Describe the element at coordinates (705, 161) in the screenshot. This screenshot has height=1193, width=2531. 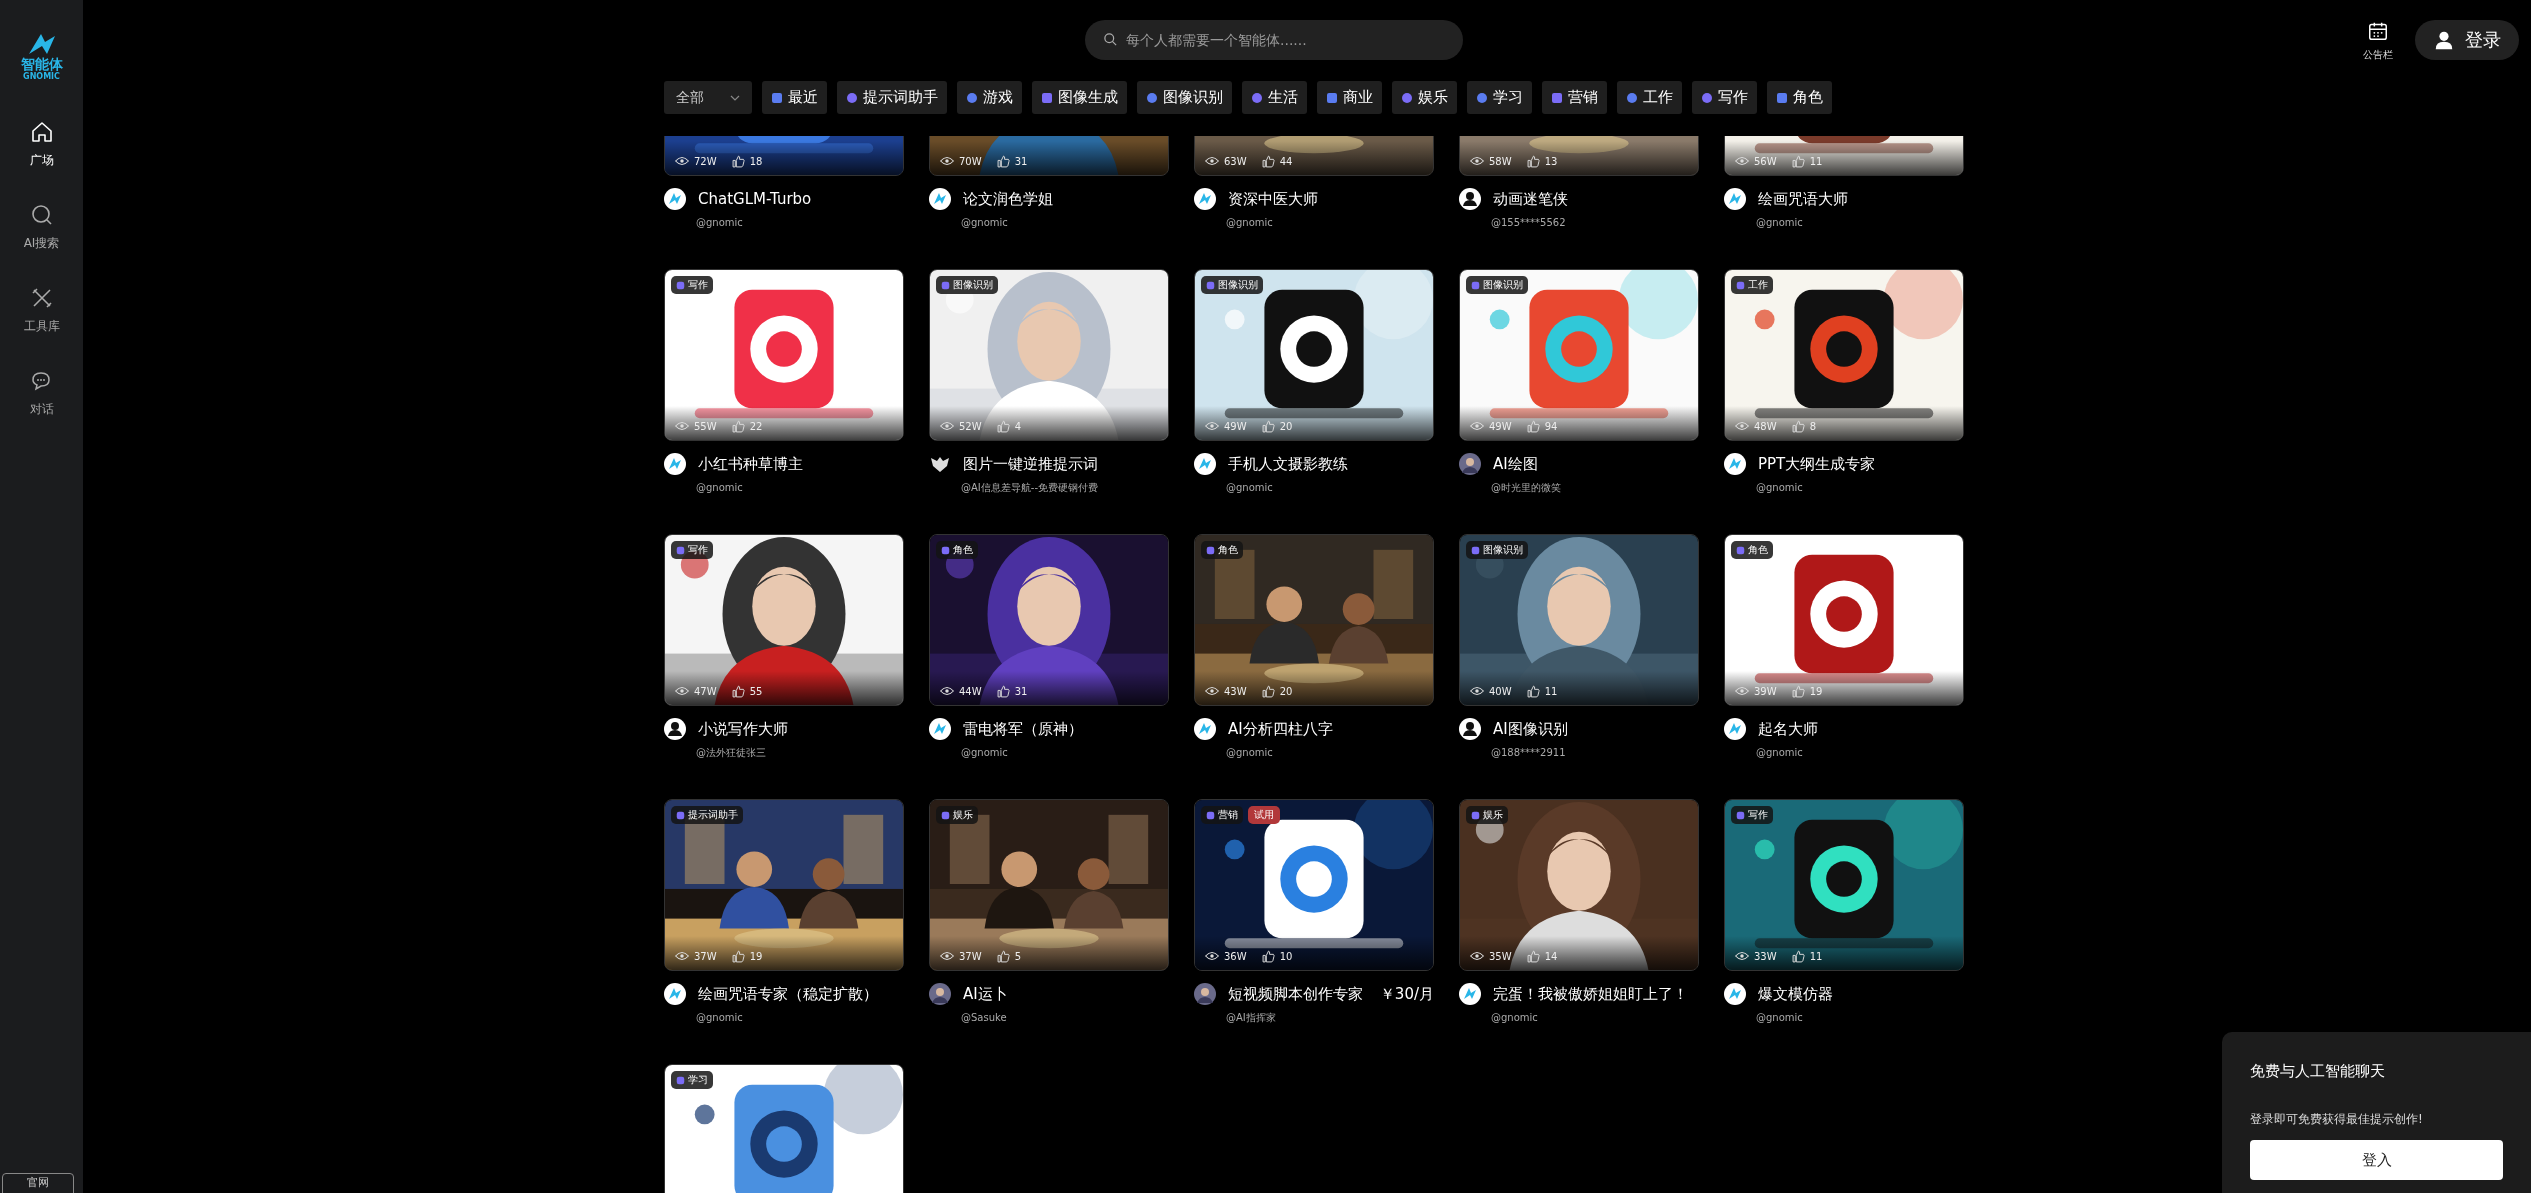
I see `view-count: 72W` at that location.